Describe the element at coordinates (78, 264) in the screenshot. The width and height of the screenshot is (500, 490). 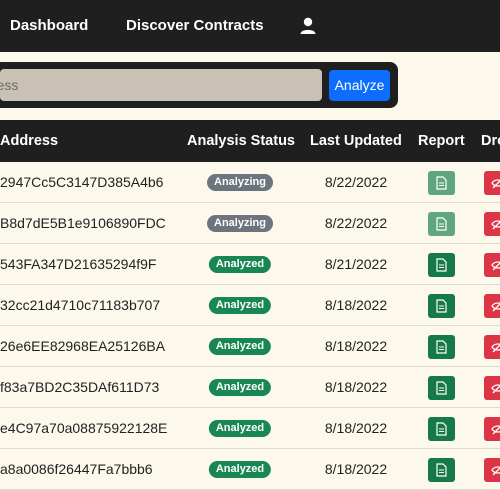
I see `contract-address: 543FA347D21635294f9F` at that location.